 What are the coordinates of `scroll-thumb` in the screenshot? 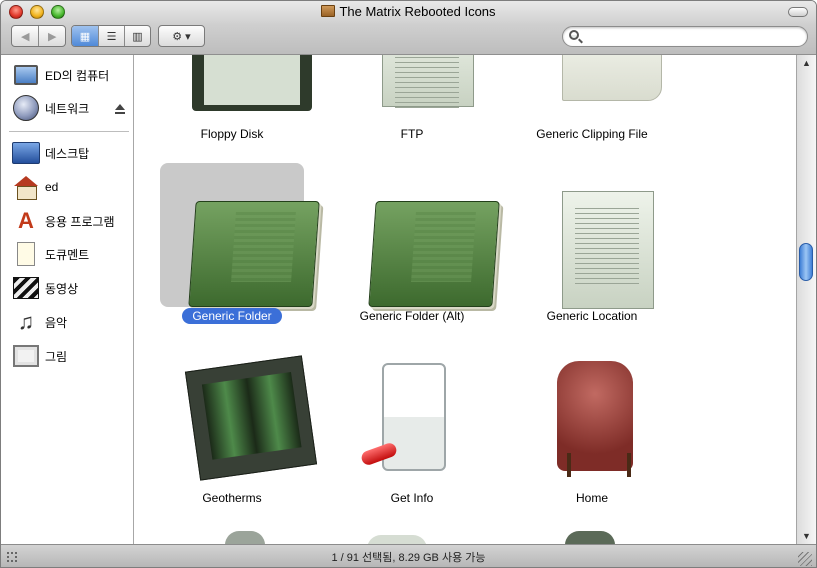 It's located at (806, 262).